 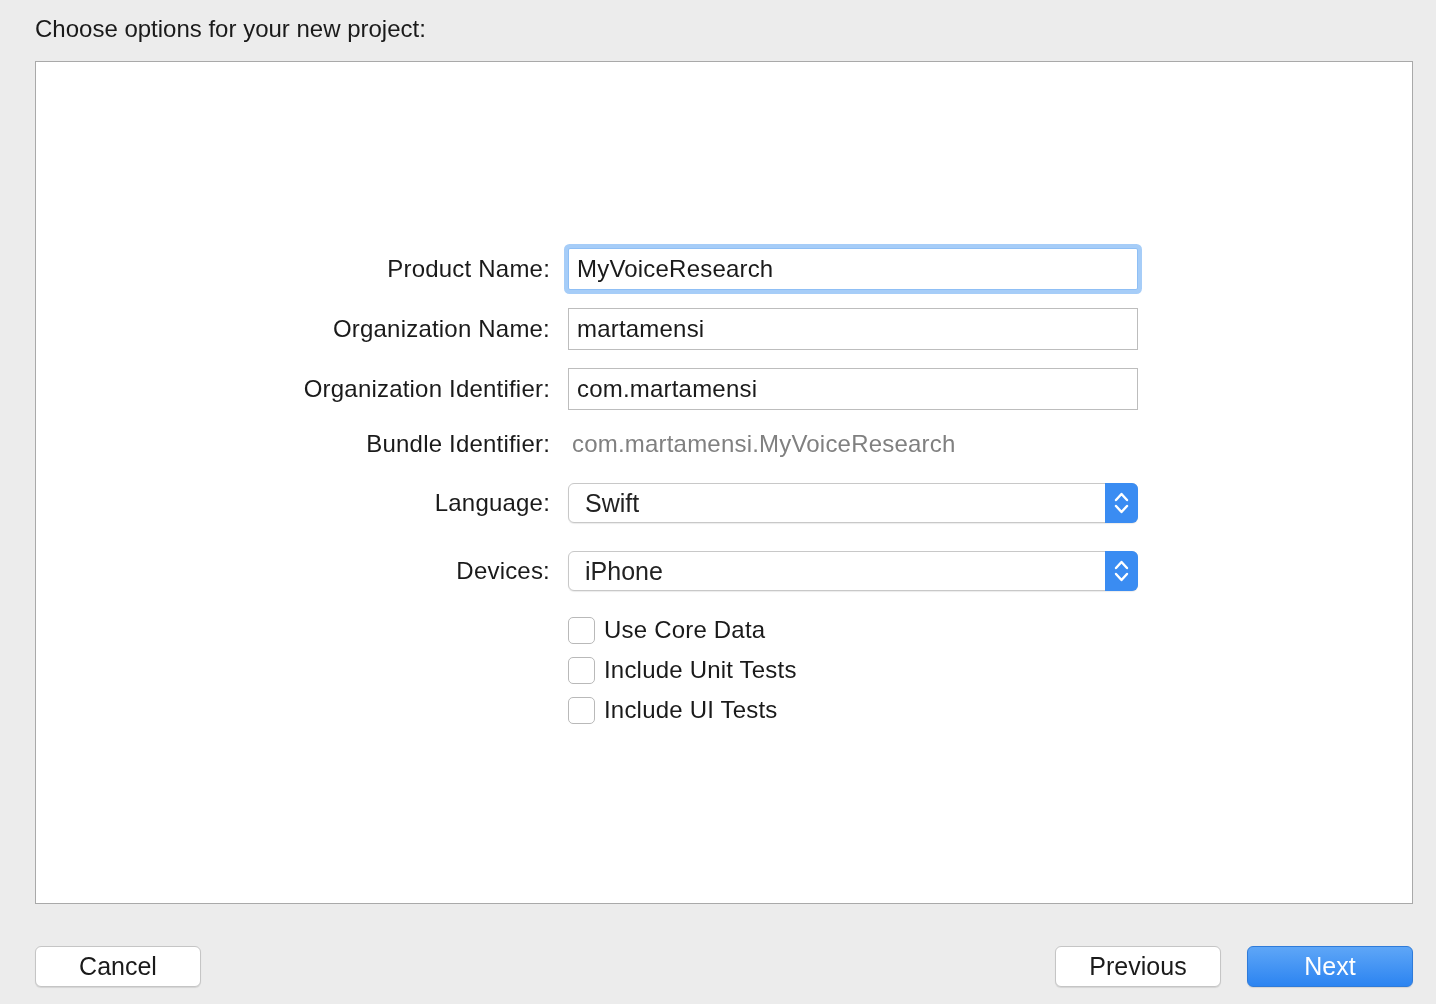 What do you see at coordinates (458, 444) in the screenshot?
I see `field-label: Bundle Identifier:` at bounding box center [458, 444].